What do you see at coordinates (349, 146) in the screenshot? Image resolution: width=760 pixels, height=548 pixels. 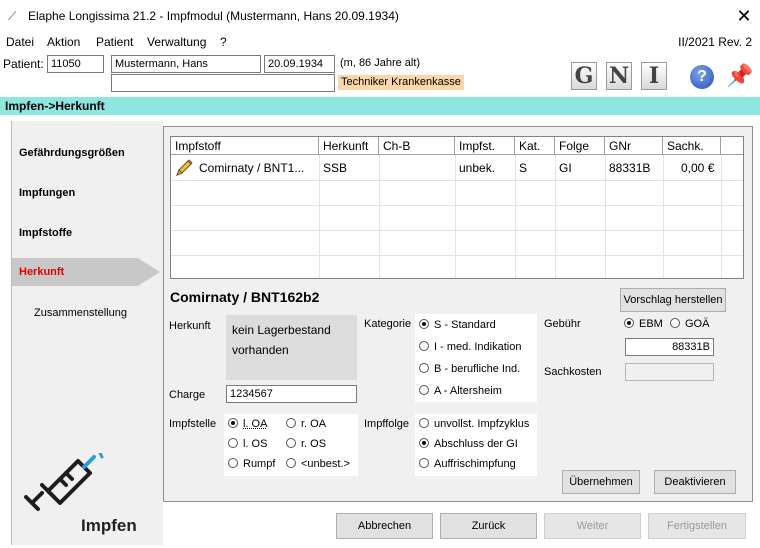 I see `col-herkunft: Herkunft` at bounding box center [349, 146].